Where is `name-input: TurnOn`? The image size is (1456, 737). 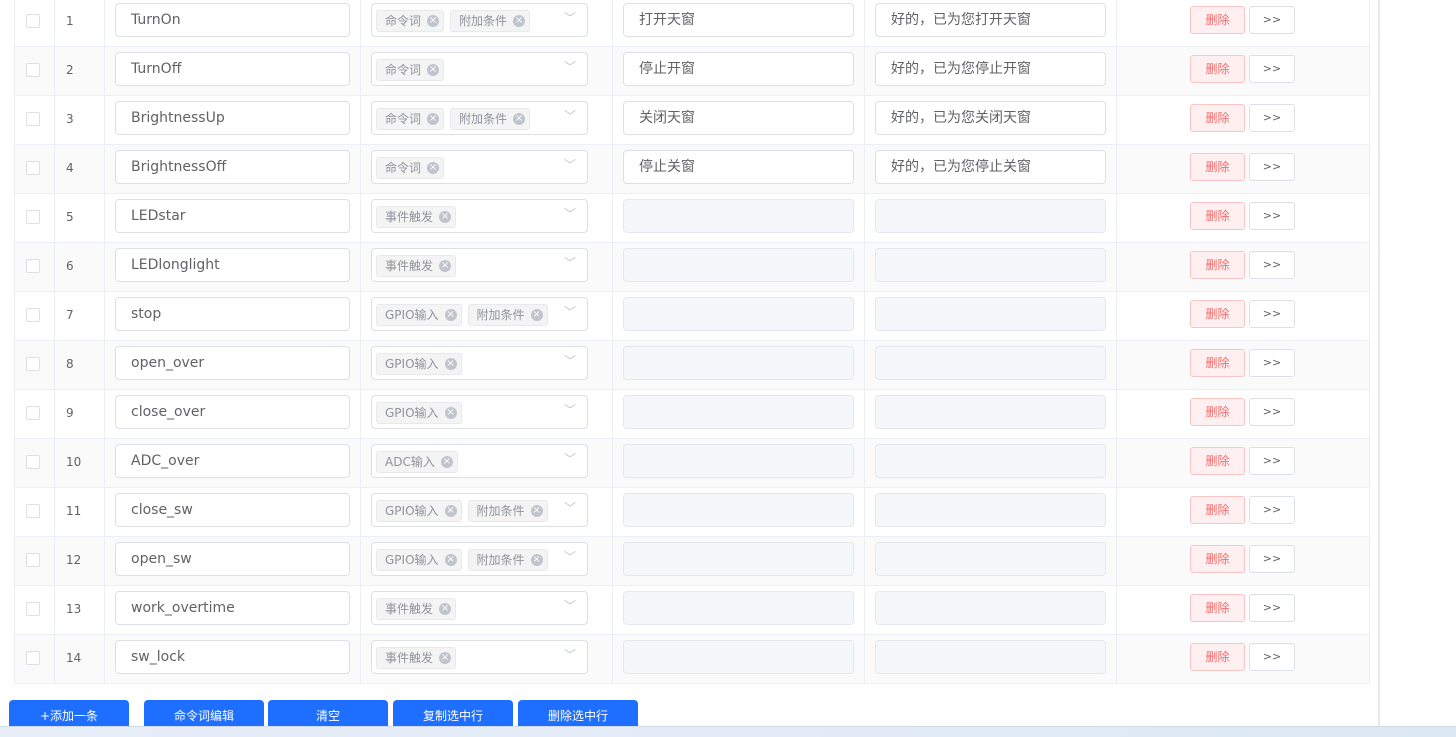
name-input: TurnOn is located at coordinates (232, 20).